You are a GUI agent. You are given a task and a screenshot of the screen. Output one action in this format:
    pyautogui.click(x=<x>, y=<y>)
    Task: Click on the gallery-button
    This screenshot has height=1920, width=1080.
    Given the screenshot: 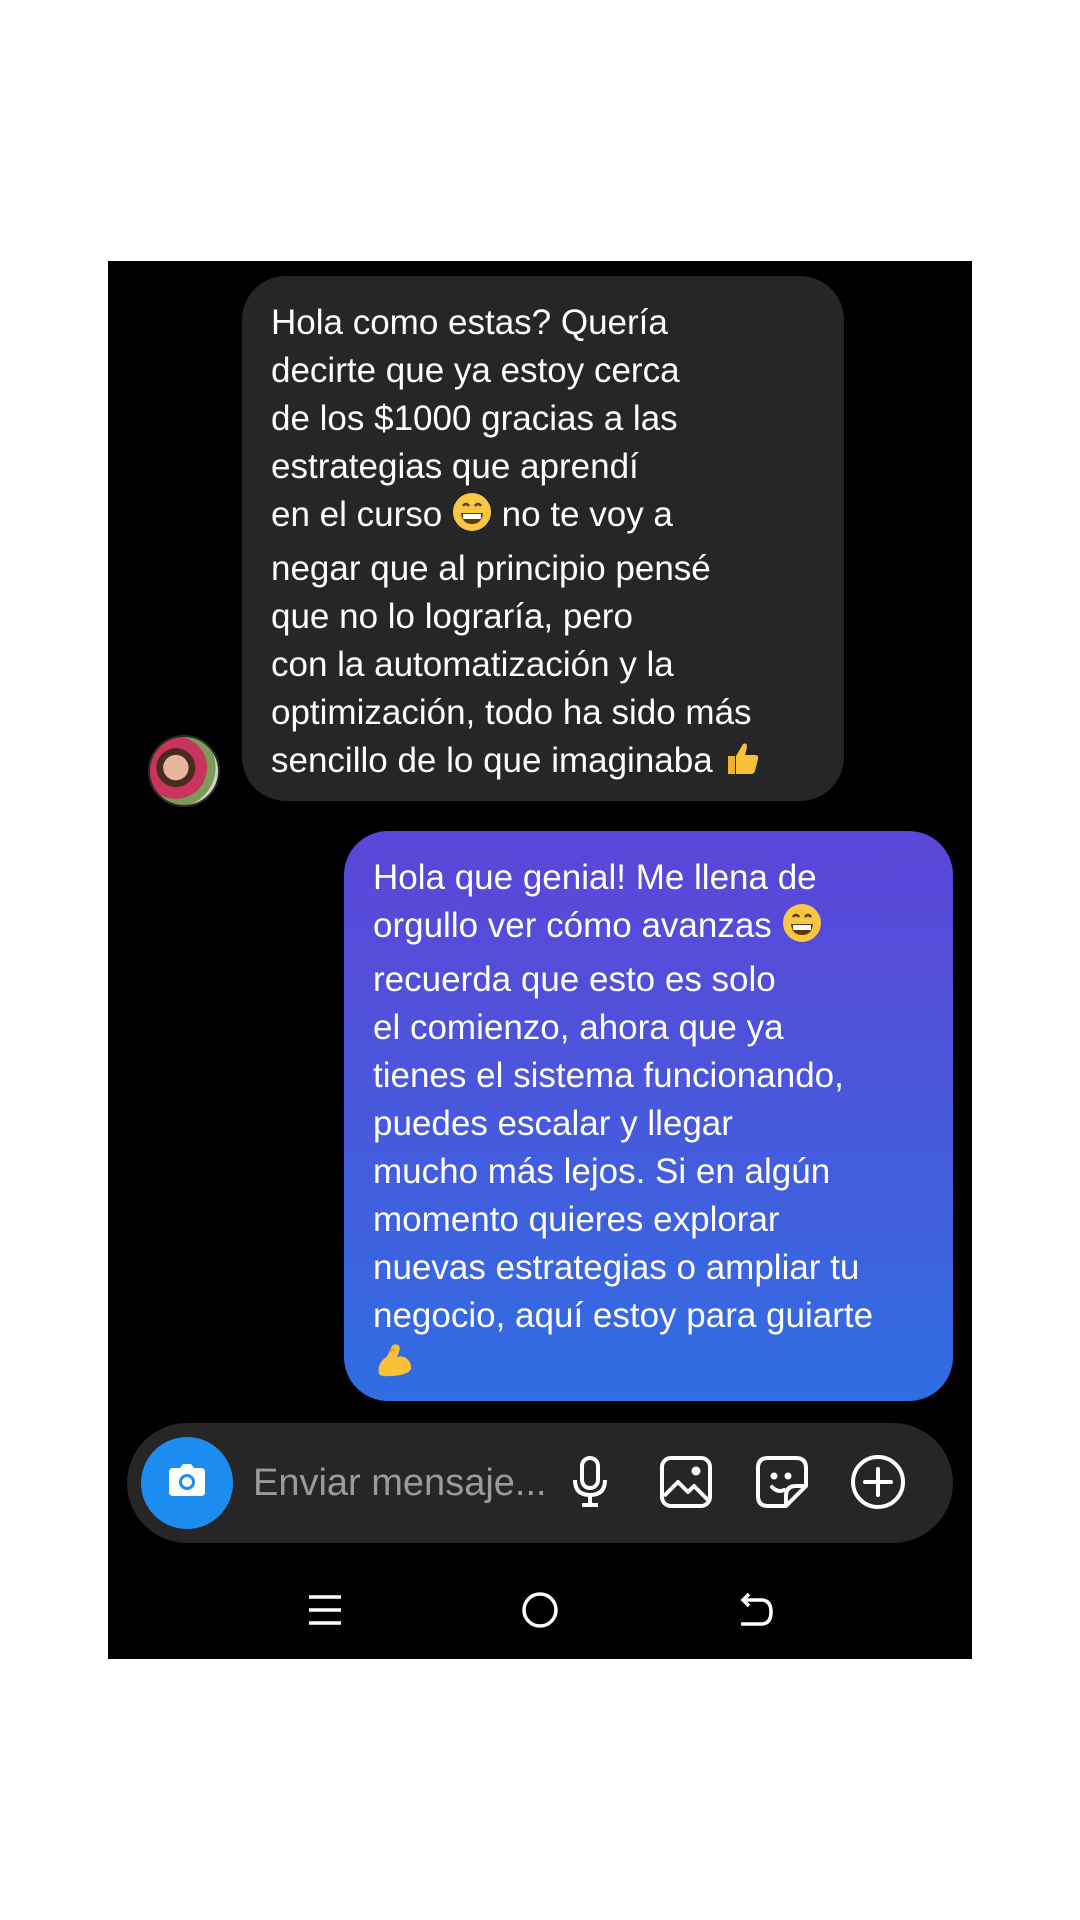 What is the action you would take?
    pyautogui.click(x=686, y=1484)
    